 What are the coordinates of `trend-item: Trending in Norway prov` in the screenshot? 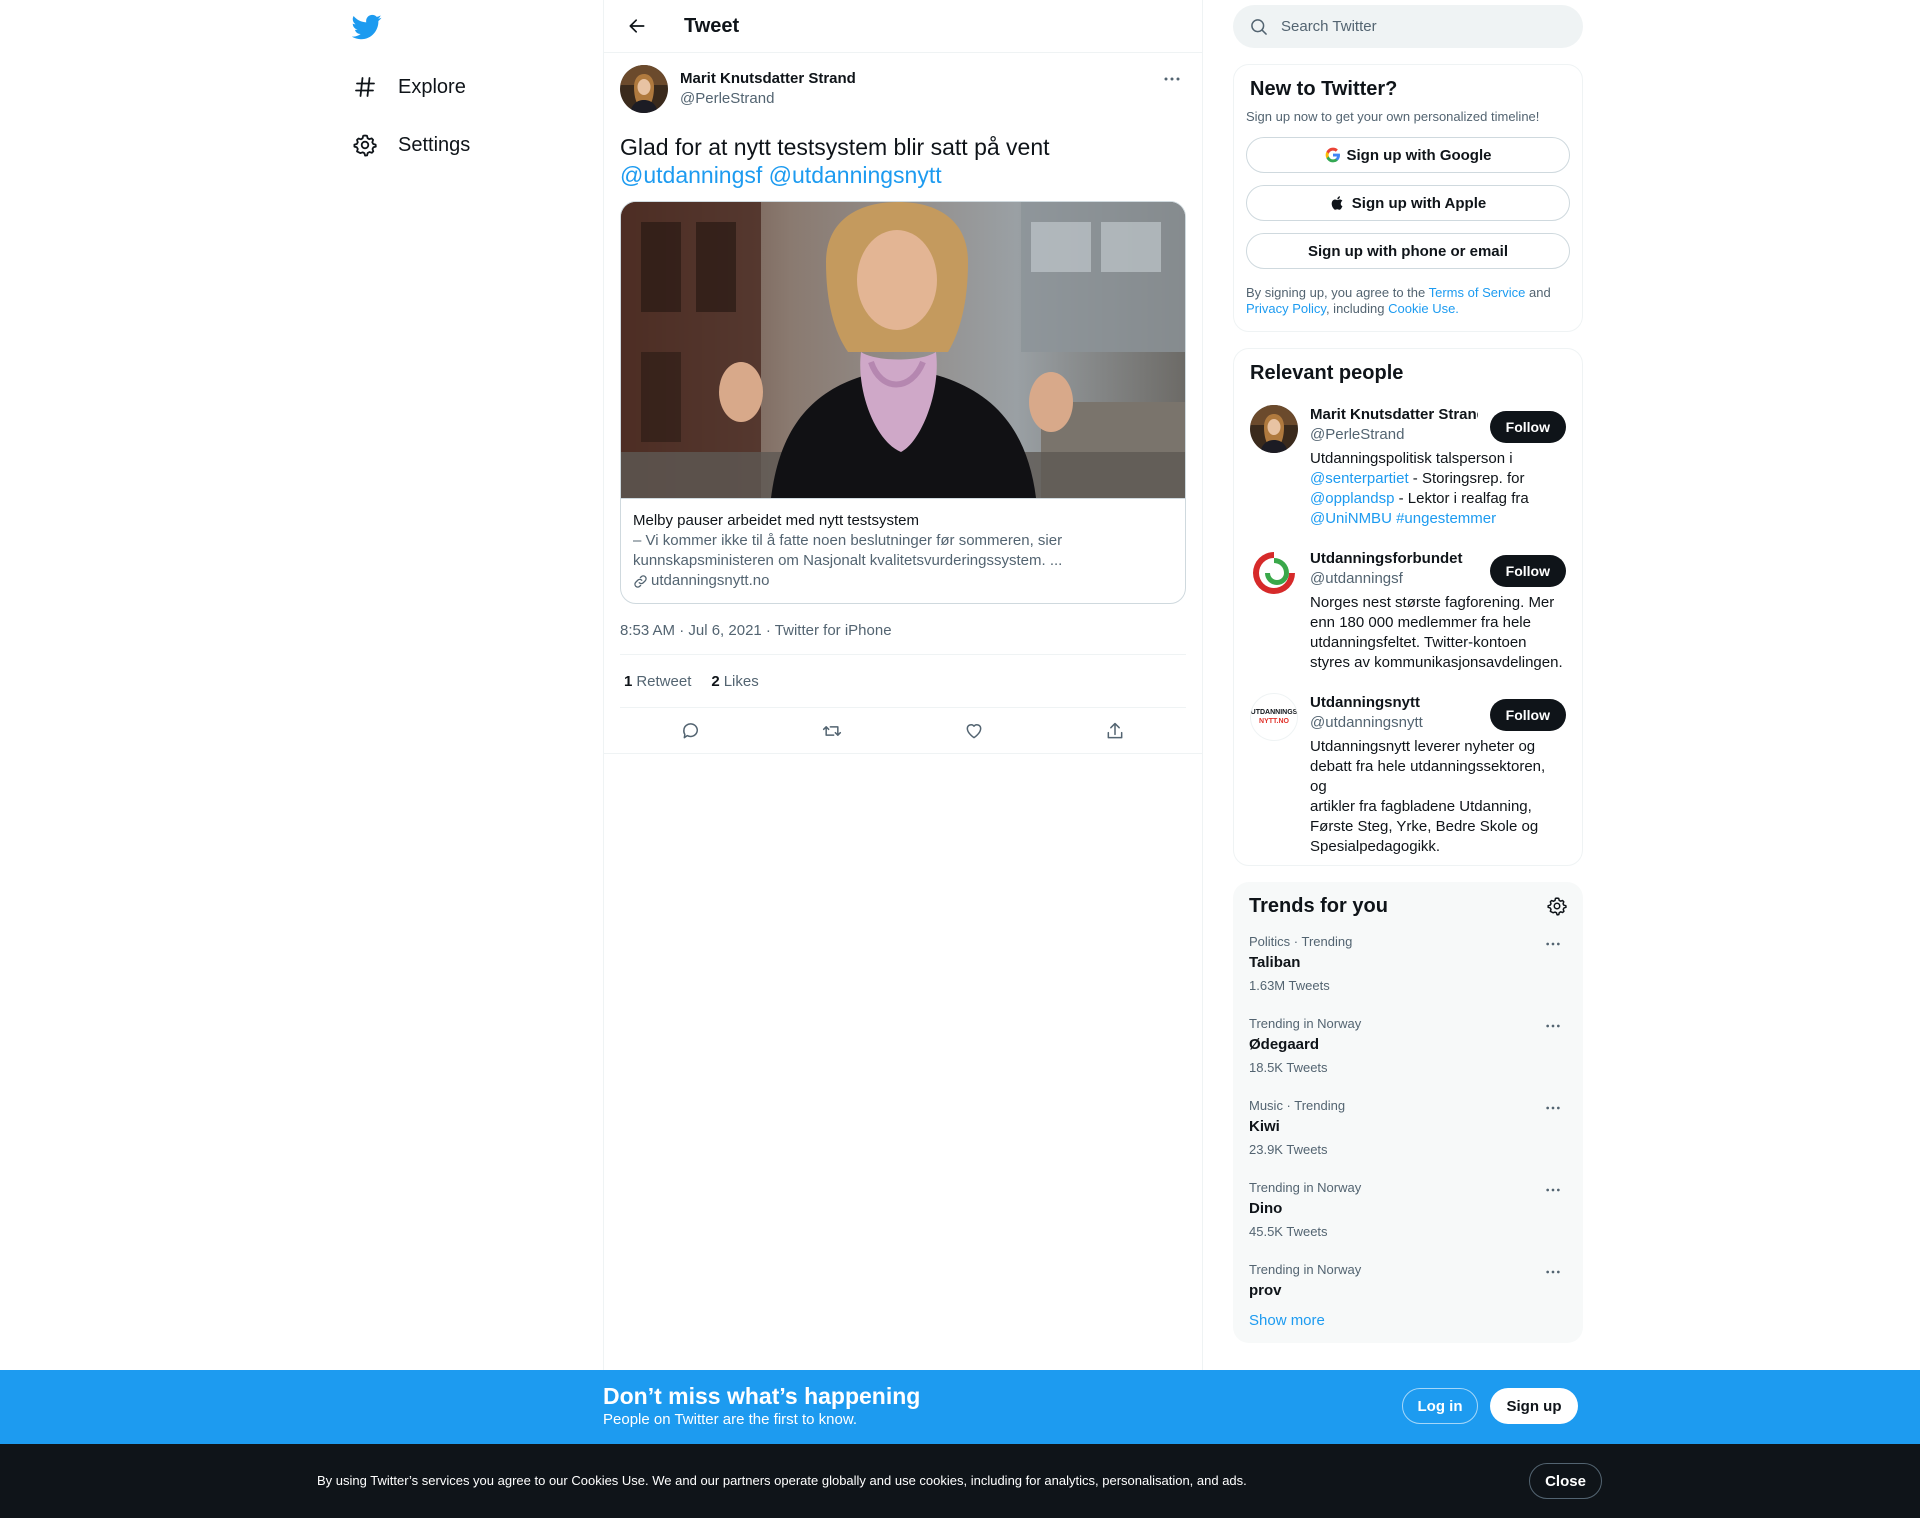 It's located at (1408, 1277).